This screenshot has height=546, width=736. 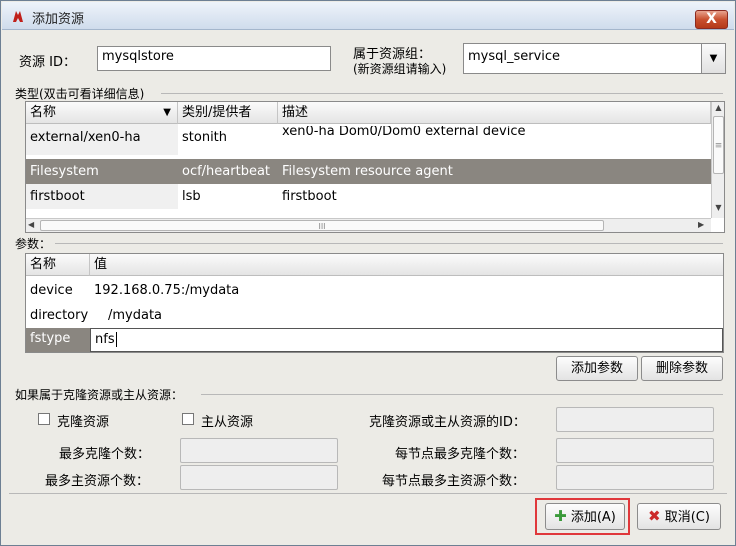 I want to click on params-col-name: 名称, so click(x=58, y=265).